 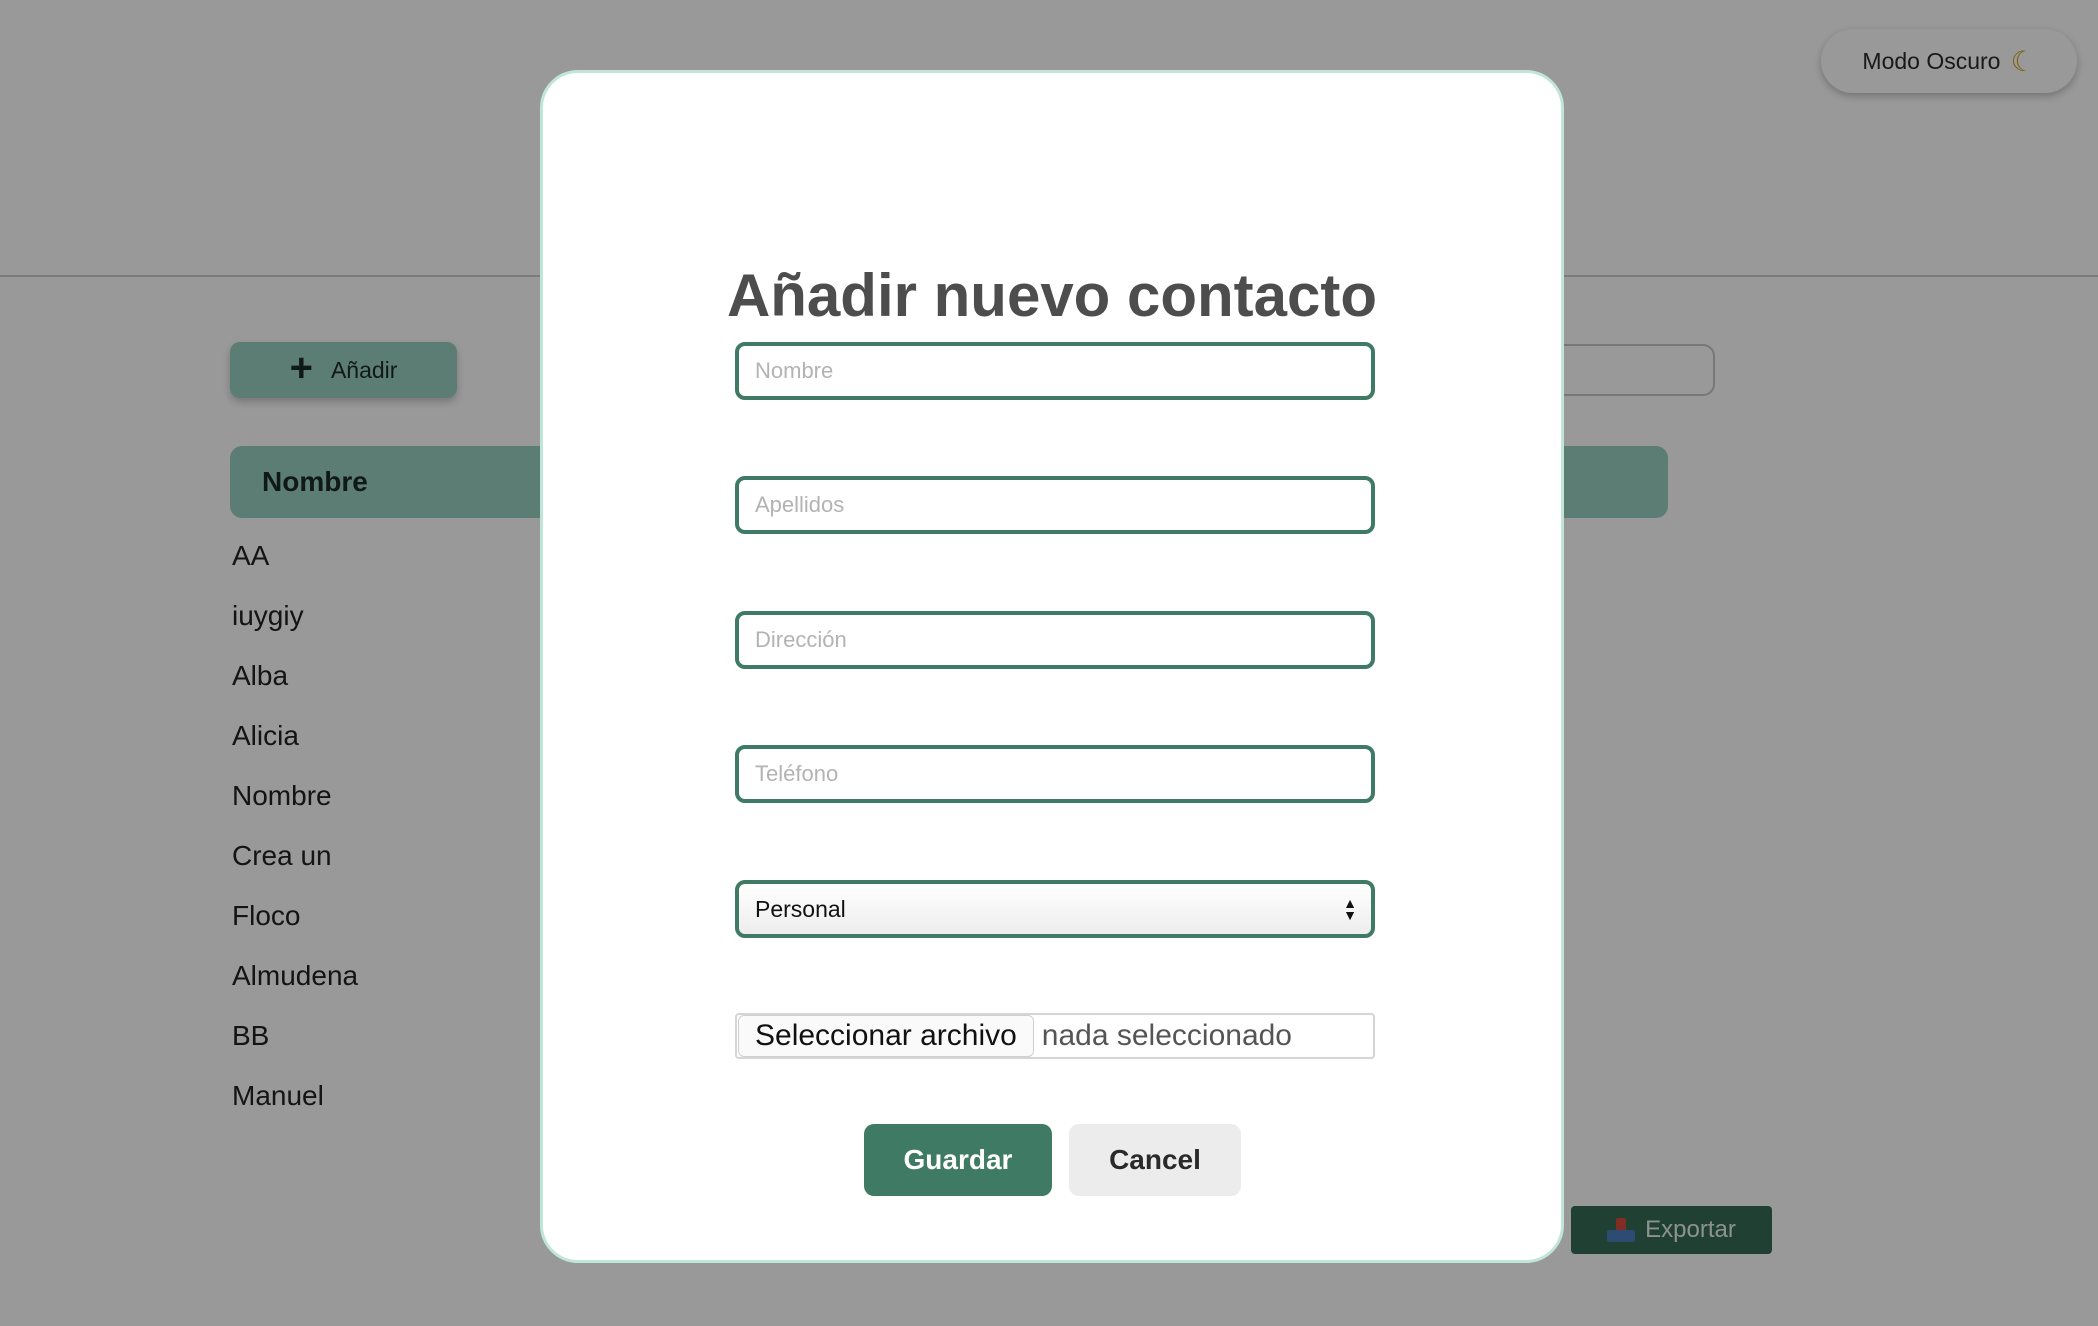 I want to click on nombre-input, so click(x=1055, y=371).